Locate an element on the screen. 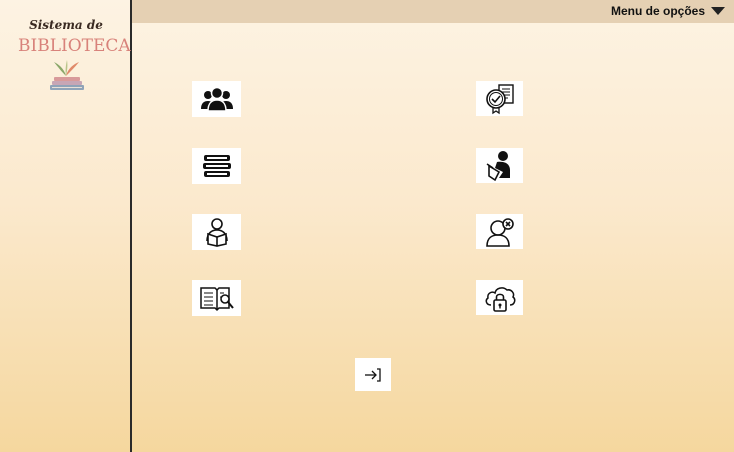 The height and width of the screenshot is (452, 734). remove-user-icon is located at coordinates (499, 232).